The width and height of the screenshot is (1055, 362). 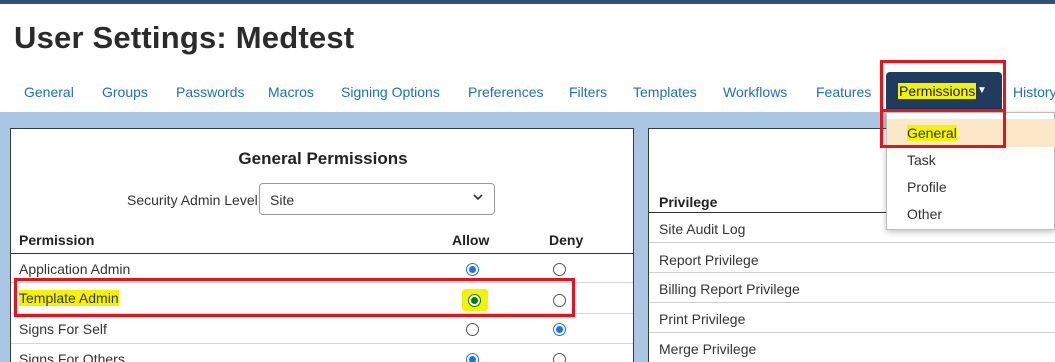 What do you see at coordinates (184, 37) in the screenshot?
I see `page-title: User Settings: Medtest` at bounding box center [184, 37].